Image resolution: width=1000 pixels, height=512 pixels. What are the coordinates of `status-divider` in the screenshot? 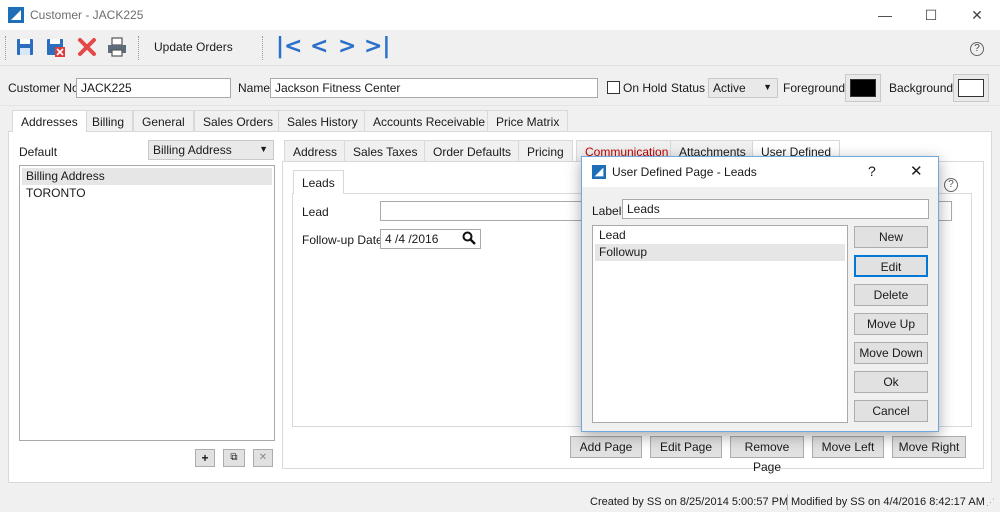 It's located at (787, 502).